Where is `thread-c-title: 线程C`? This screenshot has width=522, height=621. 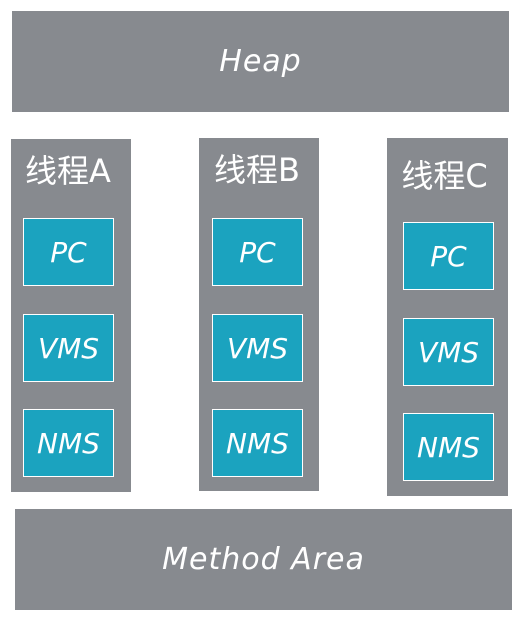 thread-c-title: 线程C is located at coordinates (444, 176).